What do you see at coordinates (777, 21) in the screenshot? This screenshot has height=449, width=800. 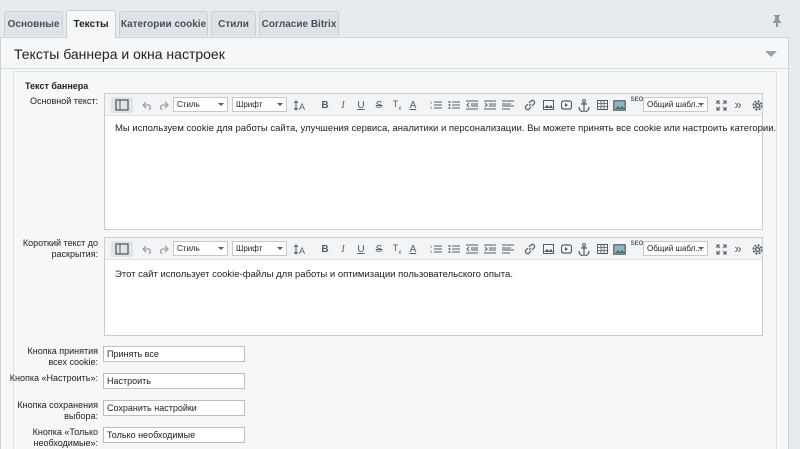 I see `pin-icon` at bounding box center [777, 21].